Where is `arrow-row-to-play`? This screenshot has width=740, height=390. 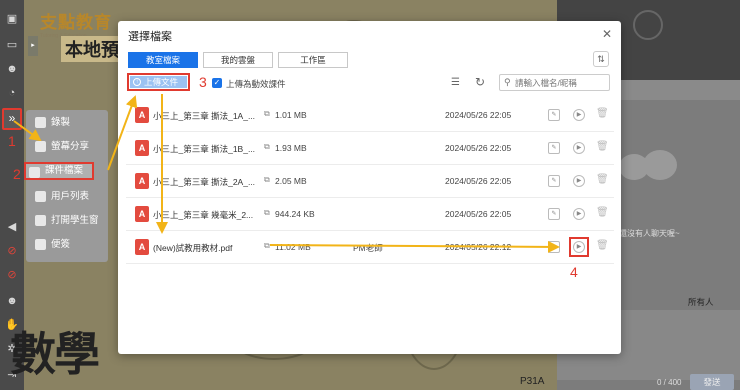
arrow-row-to-play is located at coordinates (414, 246).